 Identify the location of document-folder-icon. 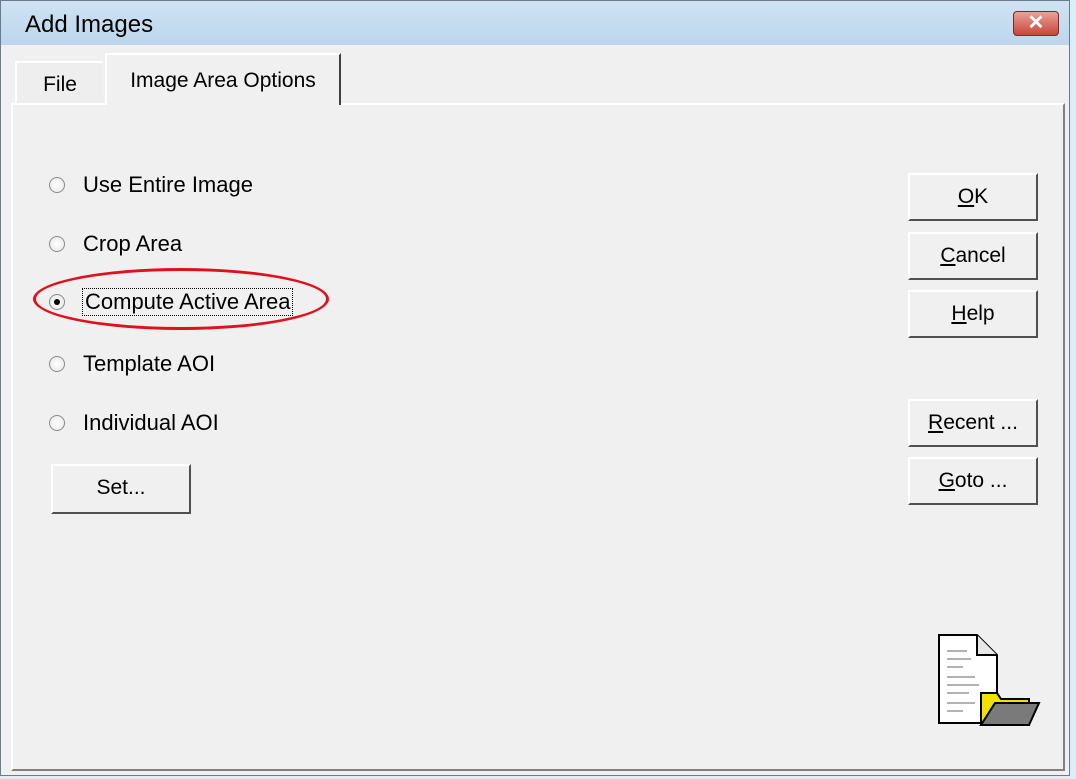
(989, 680).